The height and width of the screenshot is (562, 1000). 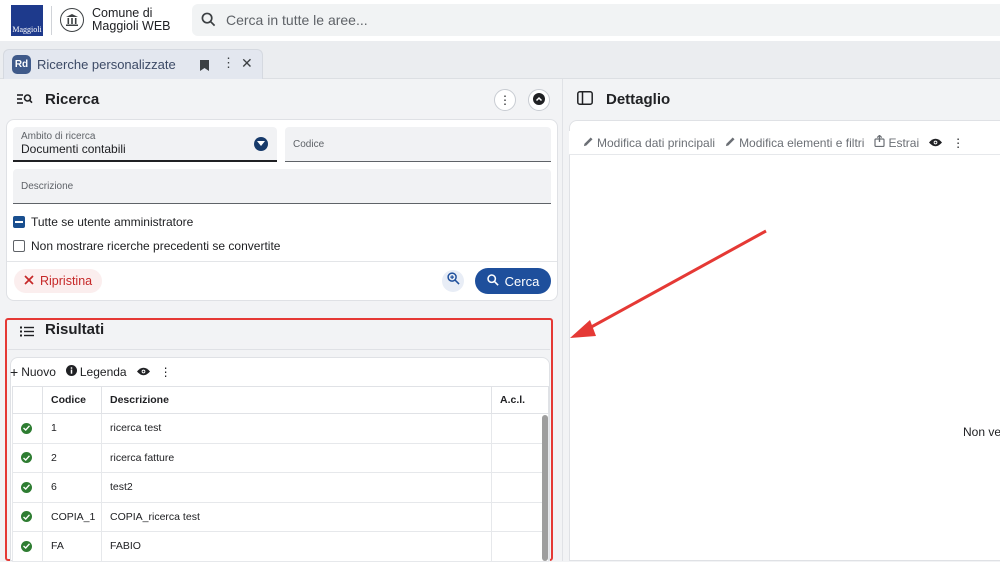 What do you see at coordinates (73, 149) in the screenshot?
I see `ambito-value: Documenti contabili` at bounding box center [73, 149].